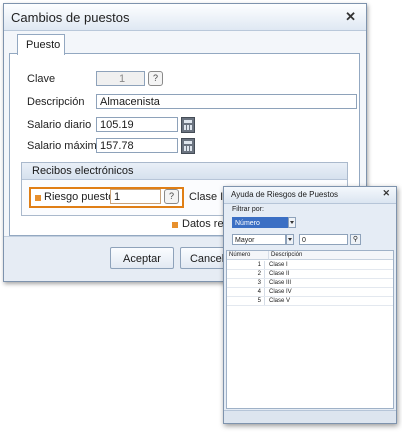 This screenshot has height=433, width=402. What do you see at coordinates (331, 255) in the screenshot?
I see `column-header-descripcion: Descripción` at bounding box center [331, 255].